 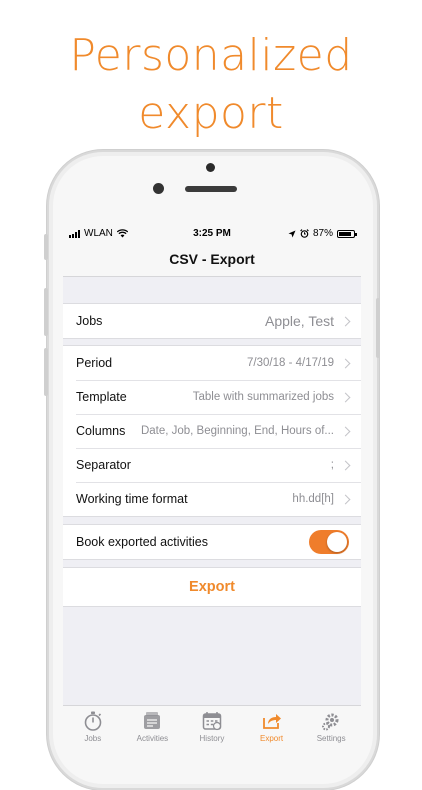 I want to click on columns-label: Columns, so click(x=101, y=431).